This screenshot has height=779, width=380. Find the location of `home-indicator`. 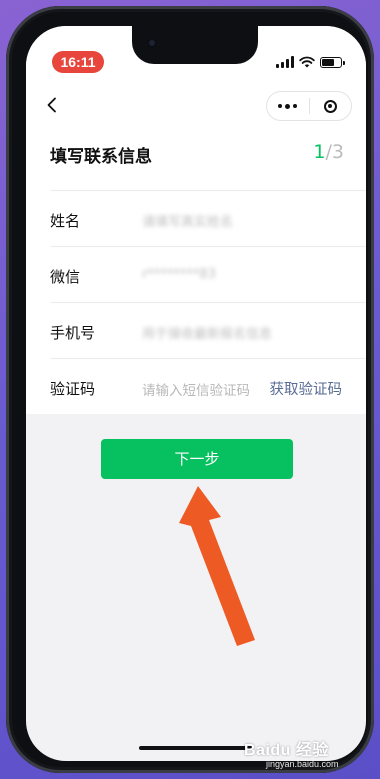

home-indicator is located at coordinates (196, 748).